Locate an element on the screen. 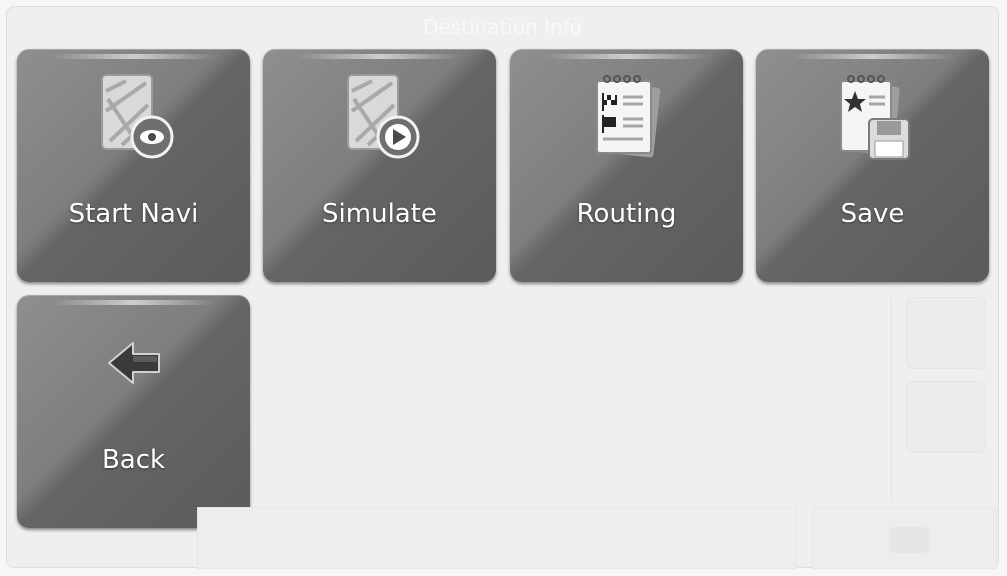  save-label: Save is located at coordinates (872, 214).